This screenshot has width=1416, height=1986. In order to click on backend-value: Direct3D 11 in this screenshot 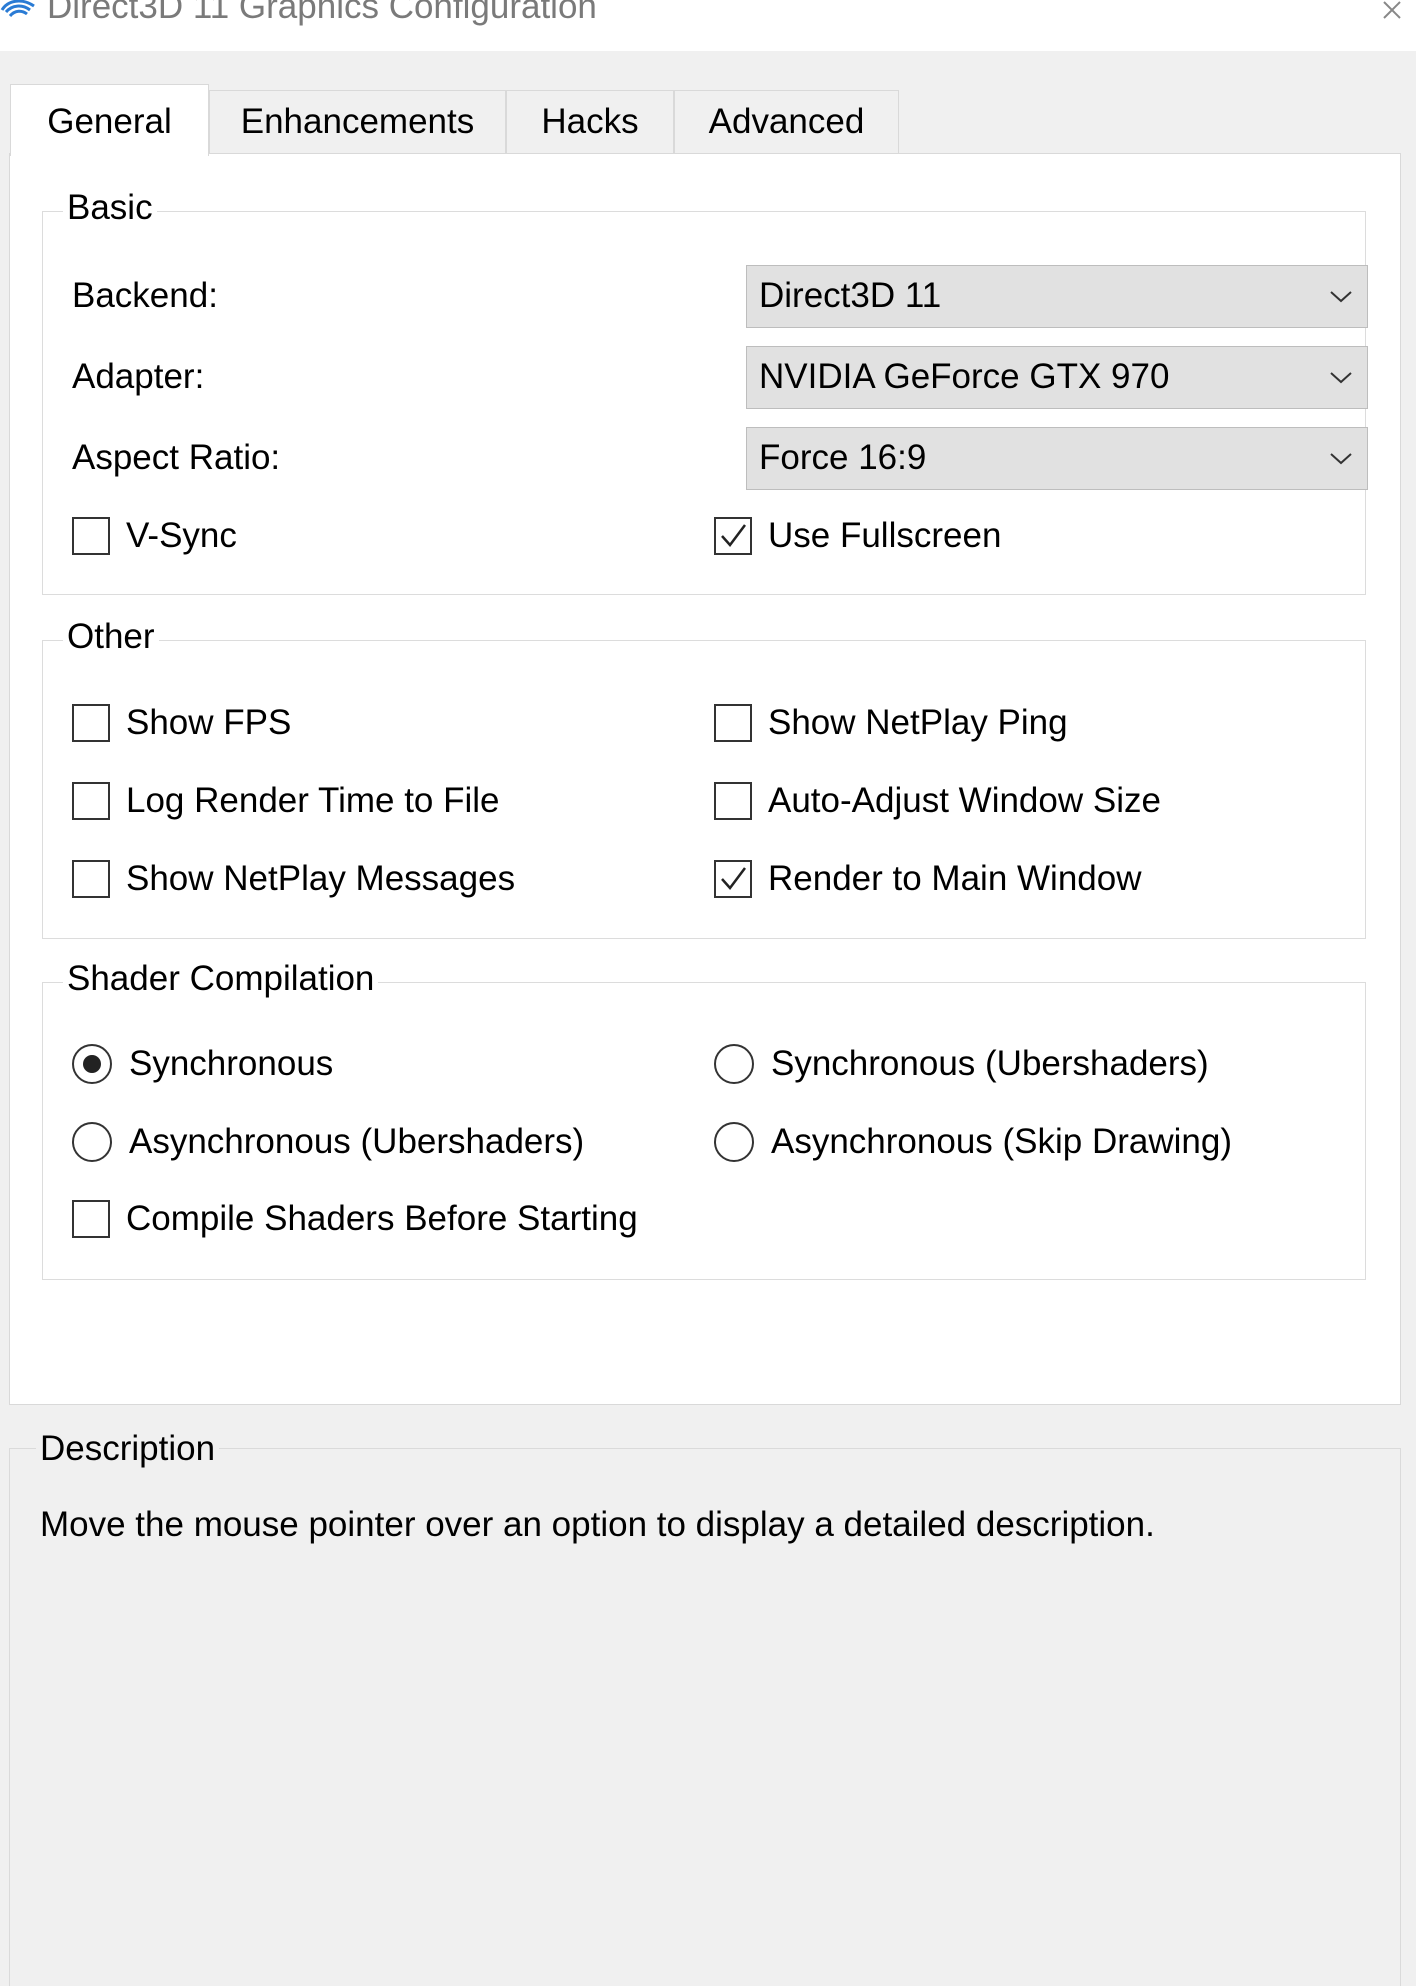, I will do `click(850, 295)`.